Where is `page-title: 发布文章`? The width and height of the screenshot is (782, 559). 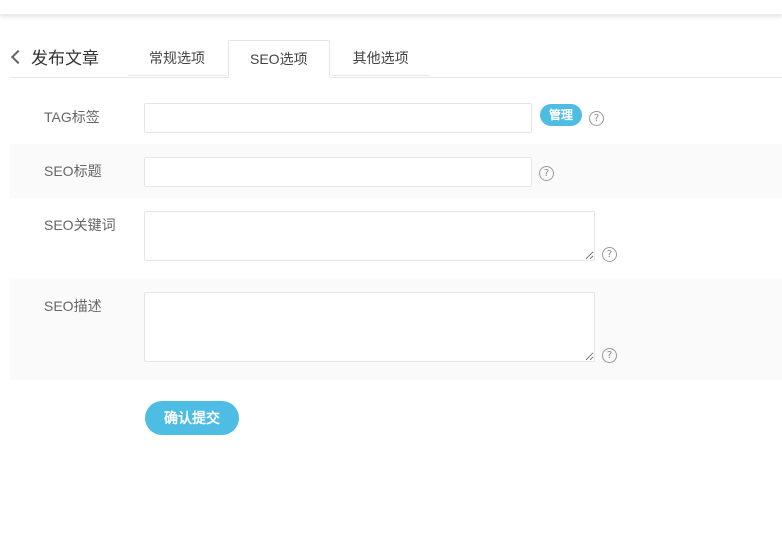 page-title: 发布文章 is located at coordinates (65, 58).